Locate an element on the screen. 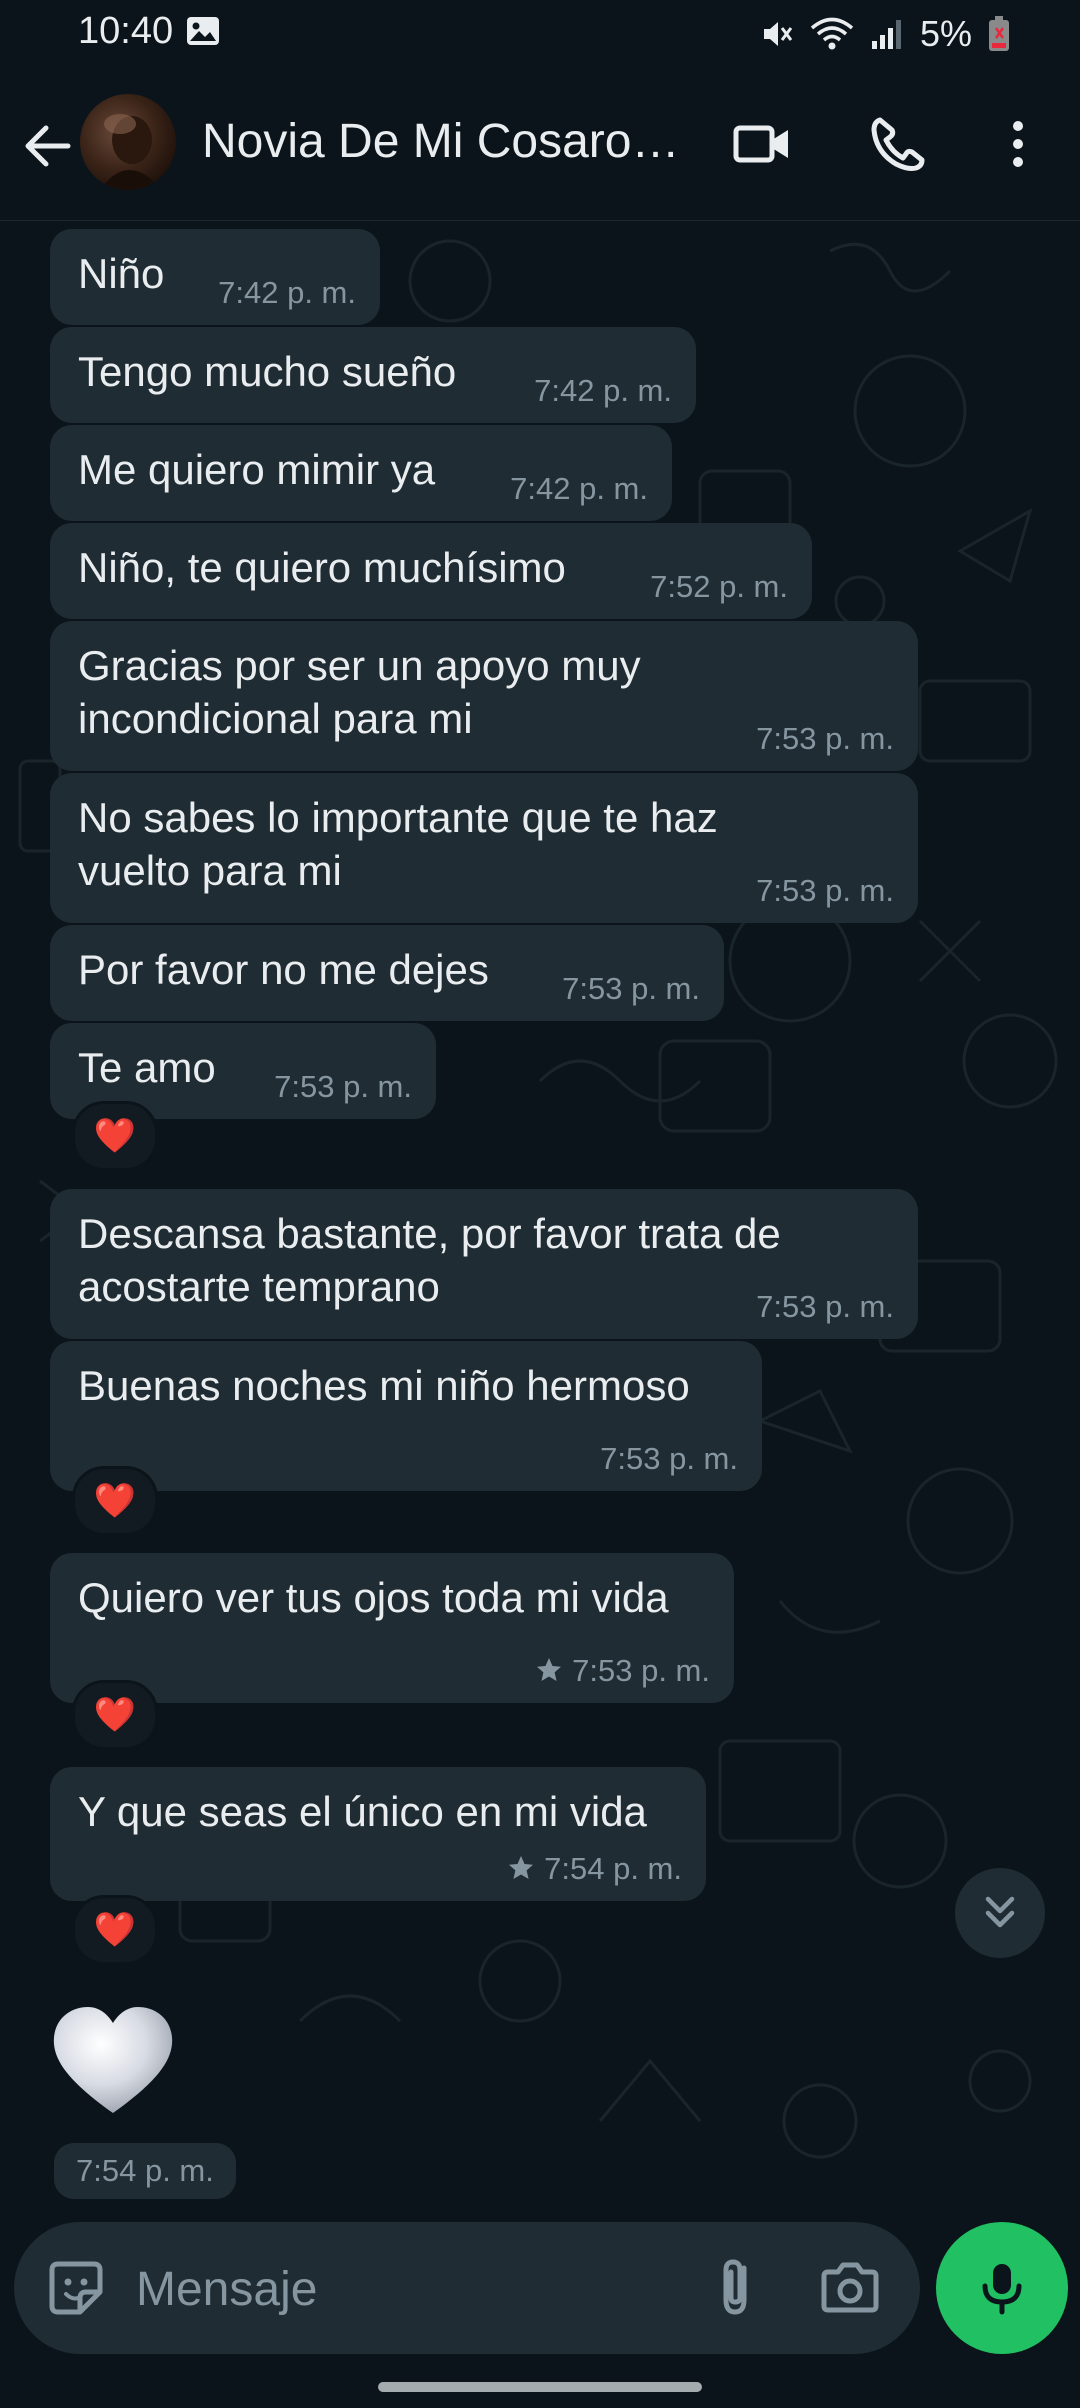 The image size is (1080, 2408). paperclip-icon is located at coordinates (735, 2287).